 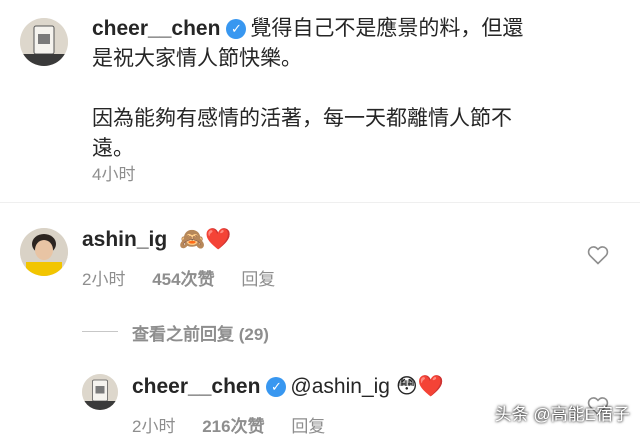 I want to click on reply-avatar, so click(x=100, y=392).